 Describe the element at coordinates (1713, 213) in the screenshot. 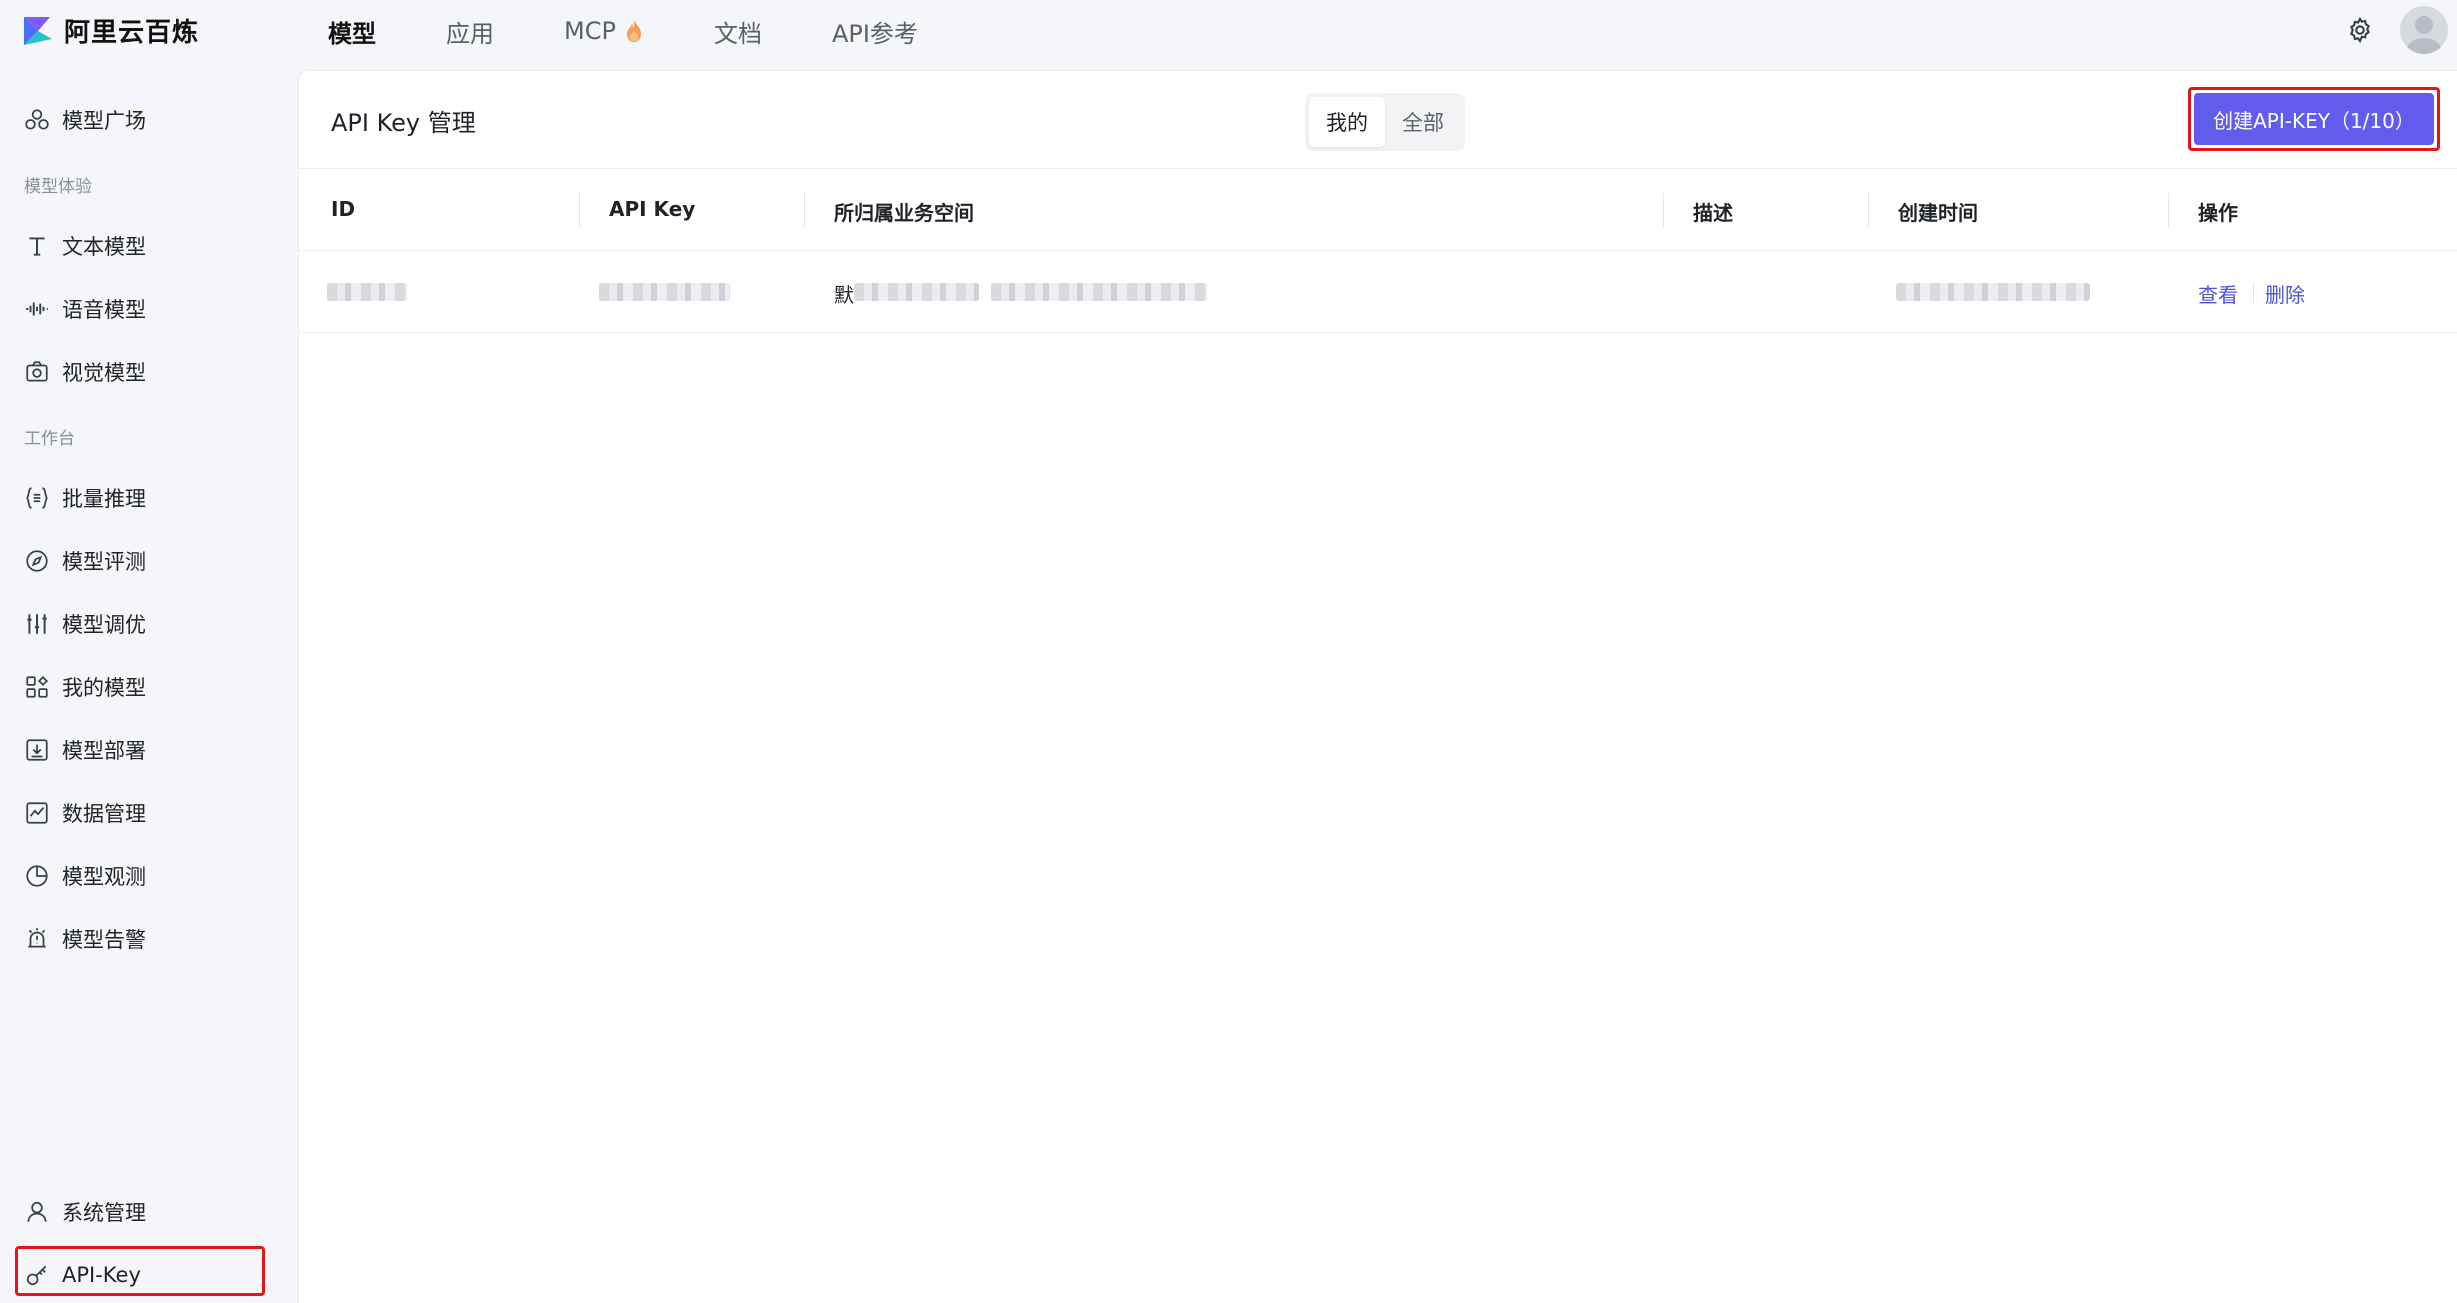

I see `column-header-description: 描述` at that location.